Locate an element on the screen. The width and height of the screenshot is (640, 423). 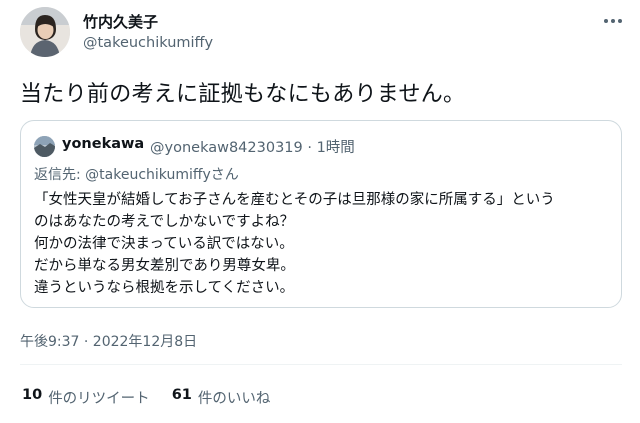
quoted-text-line: だから単なる男女差別であり男尊女卑。 is located at coordinates (164, 266).